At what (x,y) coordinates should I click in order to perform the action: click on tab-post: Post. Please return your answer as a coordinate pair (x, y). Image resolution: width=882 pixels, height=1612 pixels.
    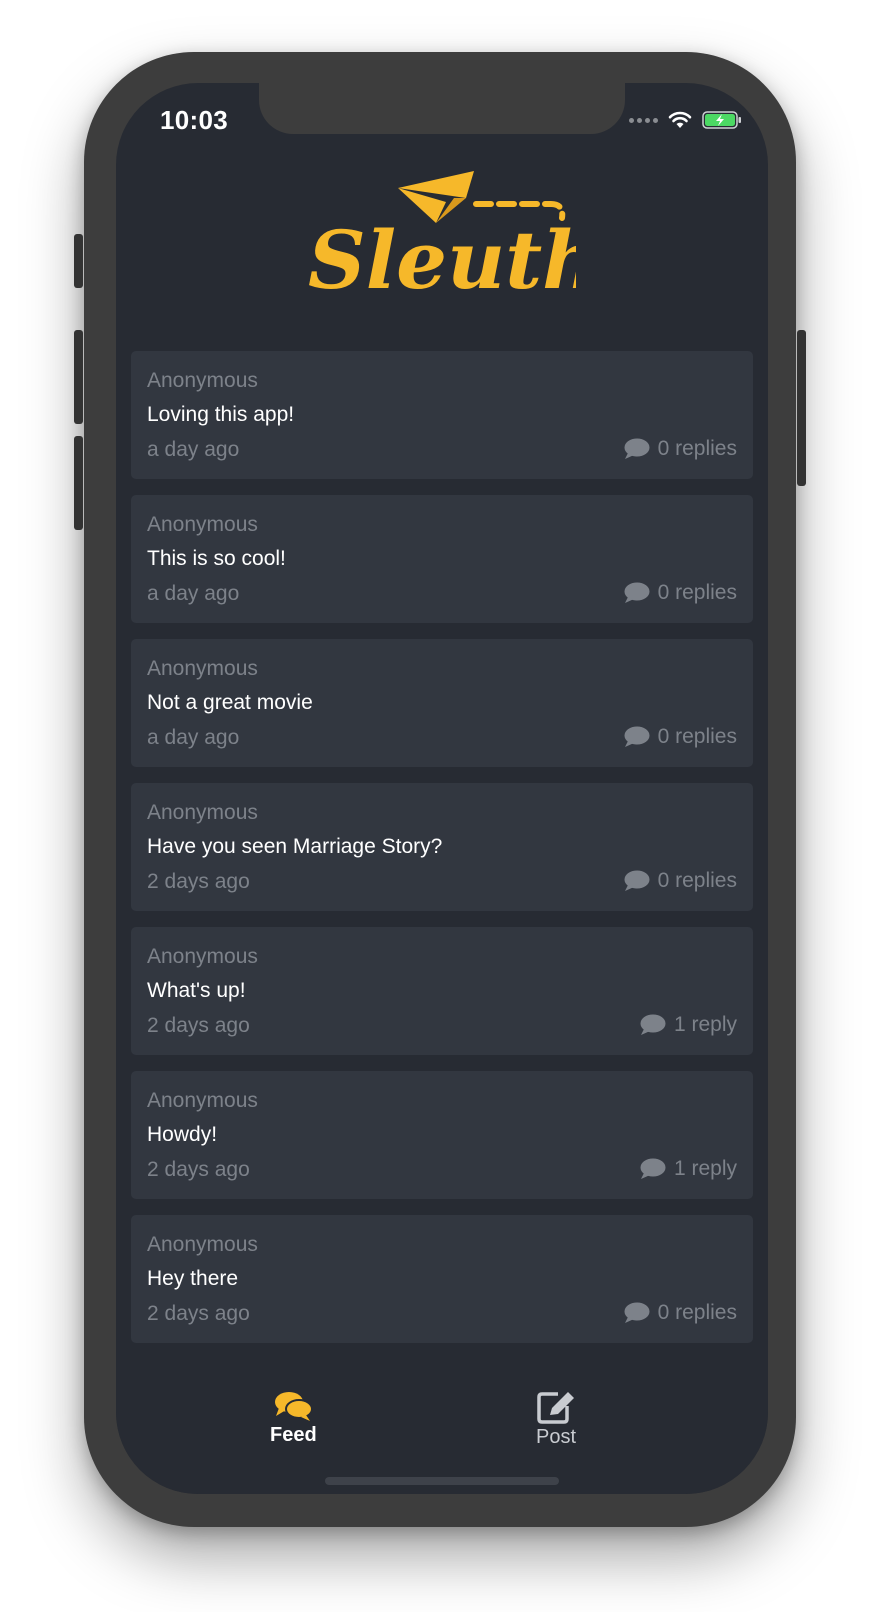
    Looking at the image, I should click on (556, 1419).